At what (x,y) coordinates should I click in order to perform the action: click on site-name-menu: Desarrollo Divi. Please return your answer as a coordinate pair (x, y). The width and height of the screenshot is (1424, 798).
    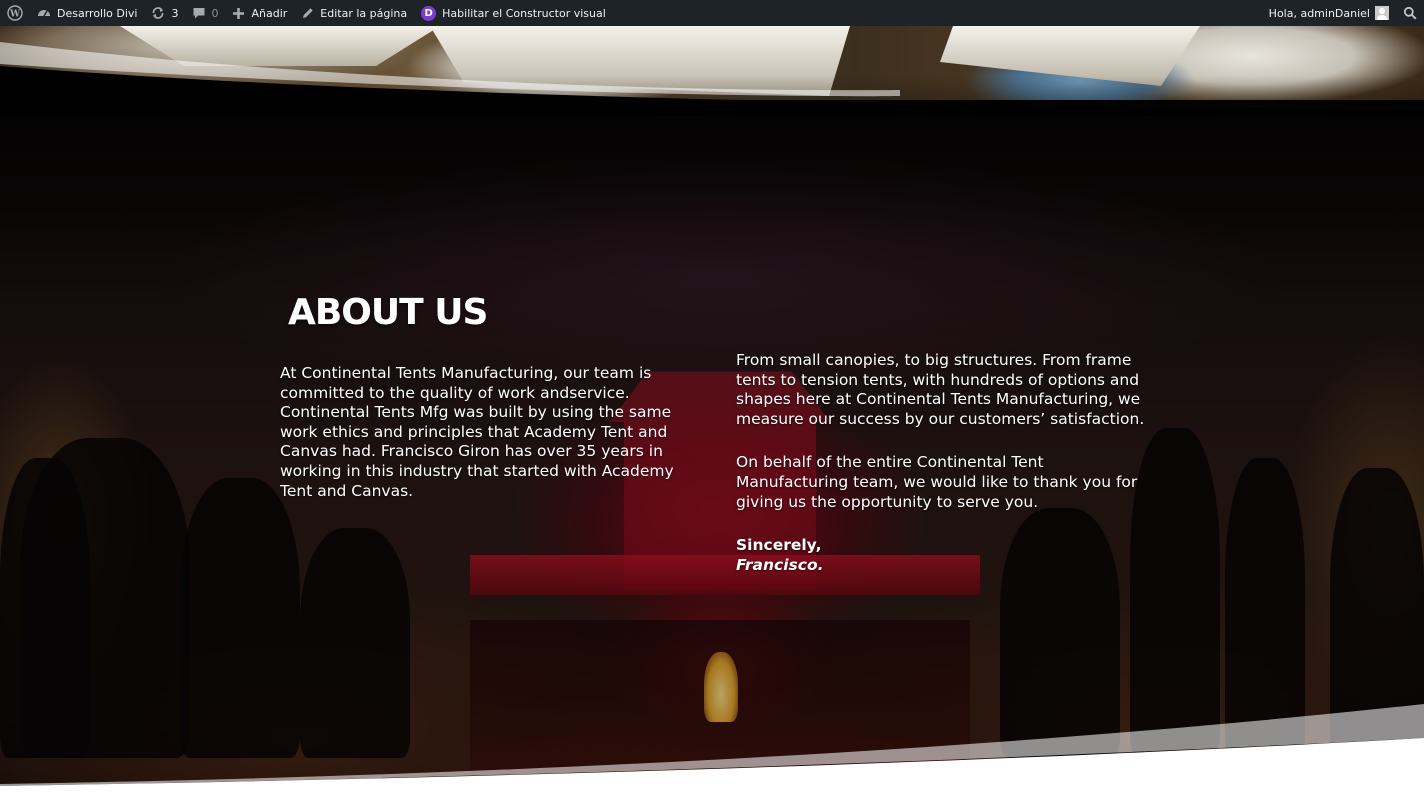
    Looking at the image, I should click on (87, 13).